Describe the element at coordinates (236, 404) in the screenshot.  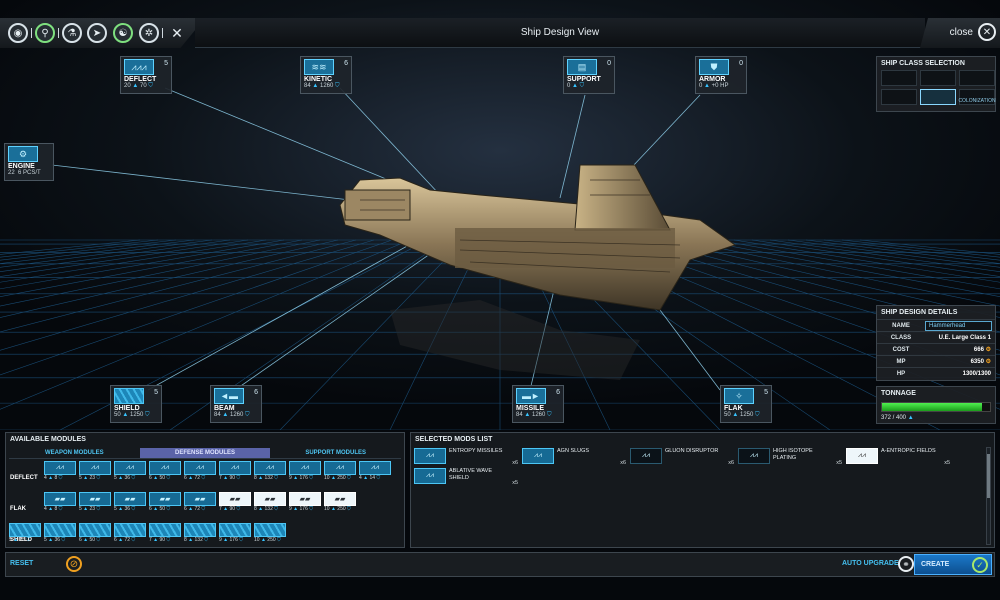
I see `tag-beam: ◄▬ 6 BEAM 84 ▲ 1260 ⛉` at that location.